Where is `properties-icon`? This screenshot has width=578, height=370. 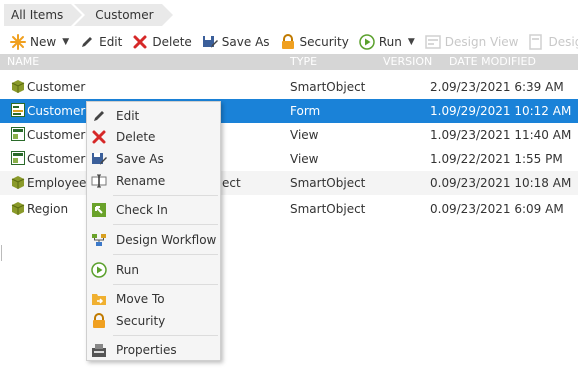 properties-icon is located at coordinates (99, 350).